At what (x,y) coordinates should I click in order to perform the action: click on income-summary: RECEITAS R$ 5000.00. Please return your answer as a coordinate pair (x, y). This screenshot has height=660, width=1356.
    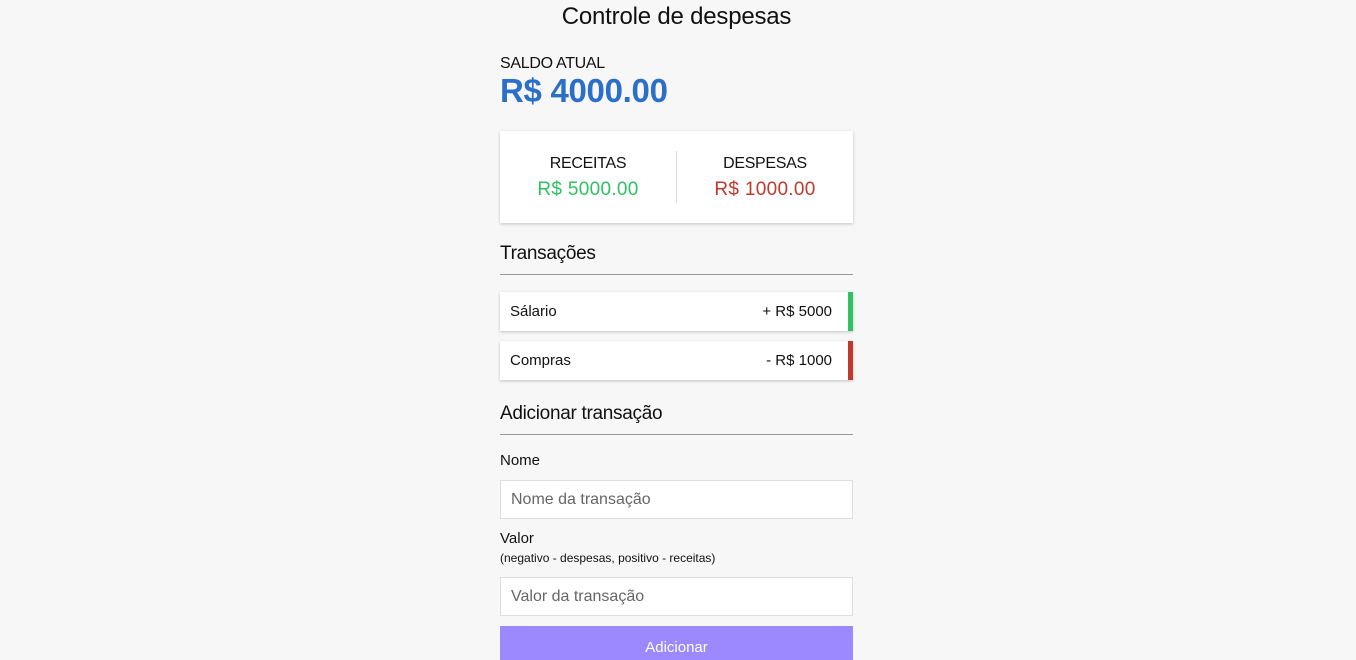
    Looking at the image, I should click on (588, 177).